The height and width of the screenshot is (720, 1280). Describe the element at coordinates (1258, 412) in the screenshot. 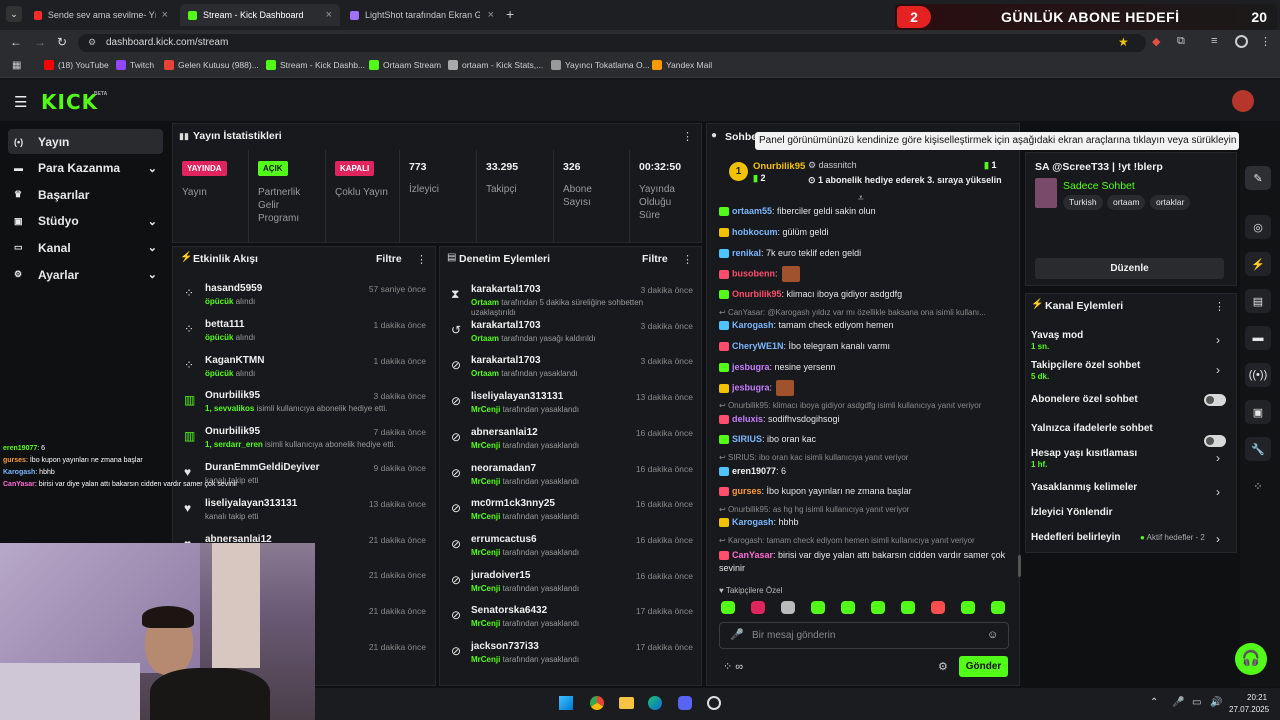

I see `monitor-tool-icon: ▣` at that location.